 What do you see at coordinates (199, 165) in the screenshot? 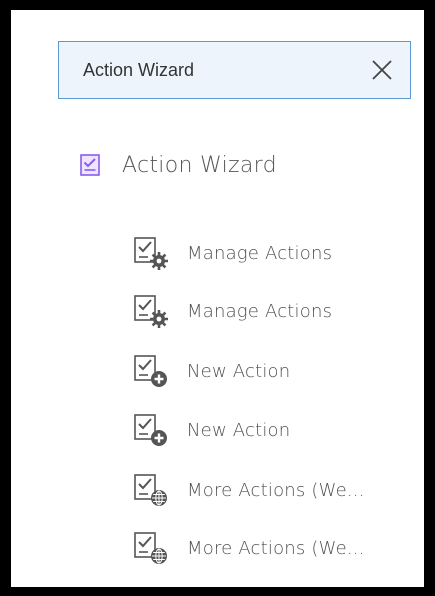
I see `tool-label: Action Wizard` at bounding box center [199, 165].